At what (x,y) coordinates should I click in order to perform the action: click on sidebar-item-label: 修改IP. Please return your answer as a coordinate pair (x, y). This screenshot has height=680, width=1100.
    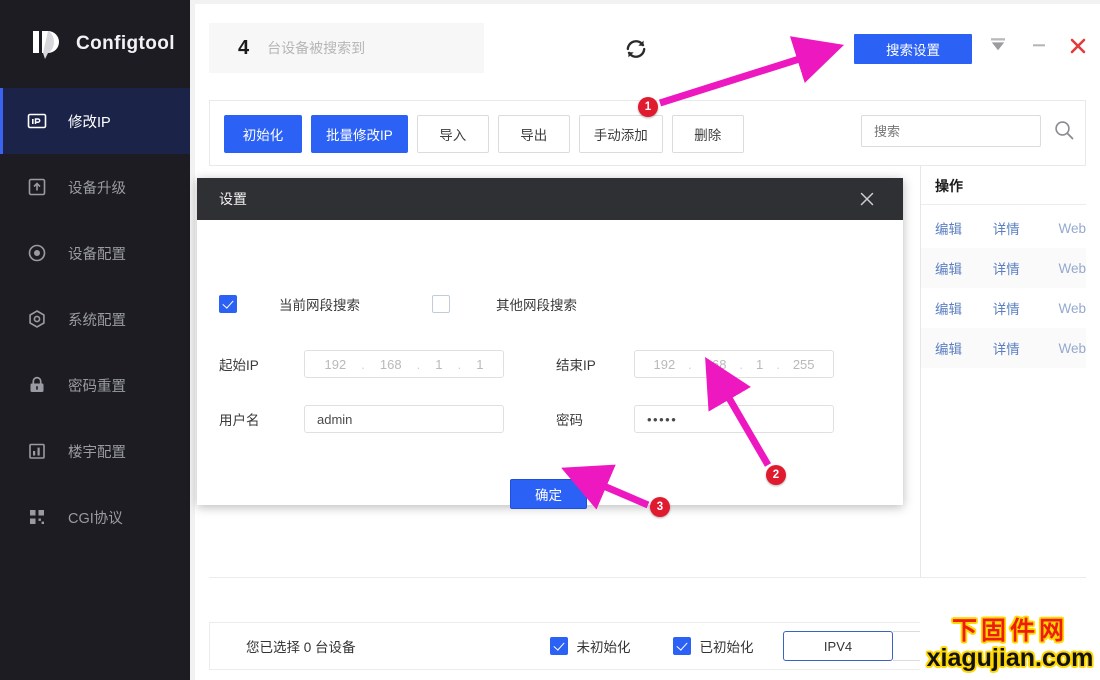
    Looking at the image, I should click on (89, 122).